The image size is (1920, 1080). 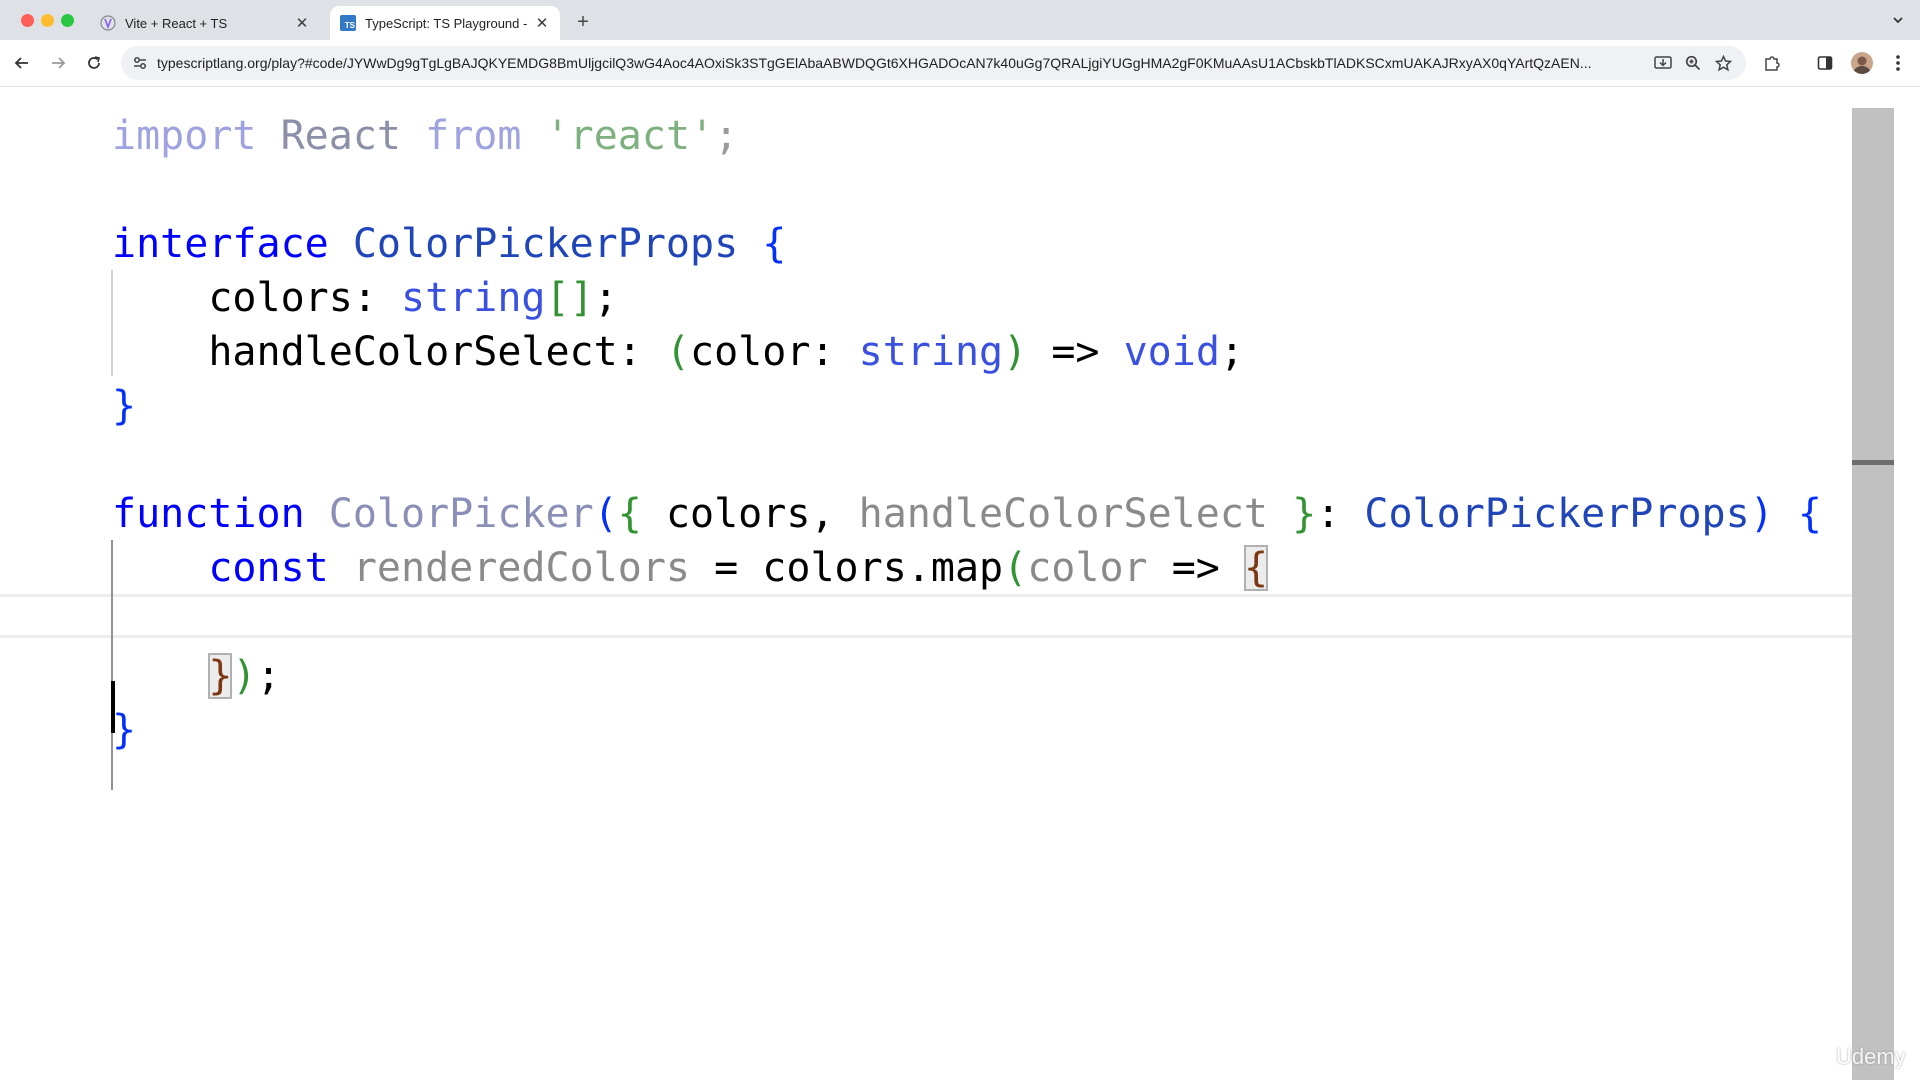 I want to click on avatar, so click(x=1862, y=63).